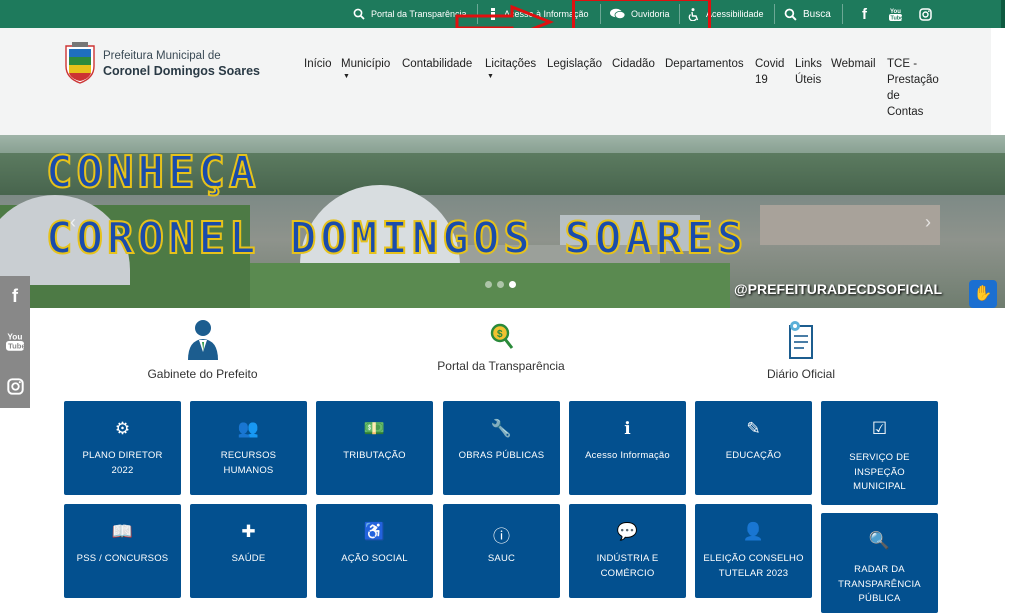  I want to click on topbar-label: Busca, so click(817, 14).